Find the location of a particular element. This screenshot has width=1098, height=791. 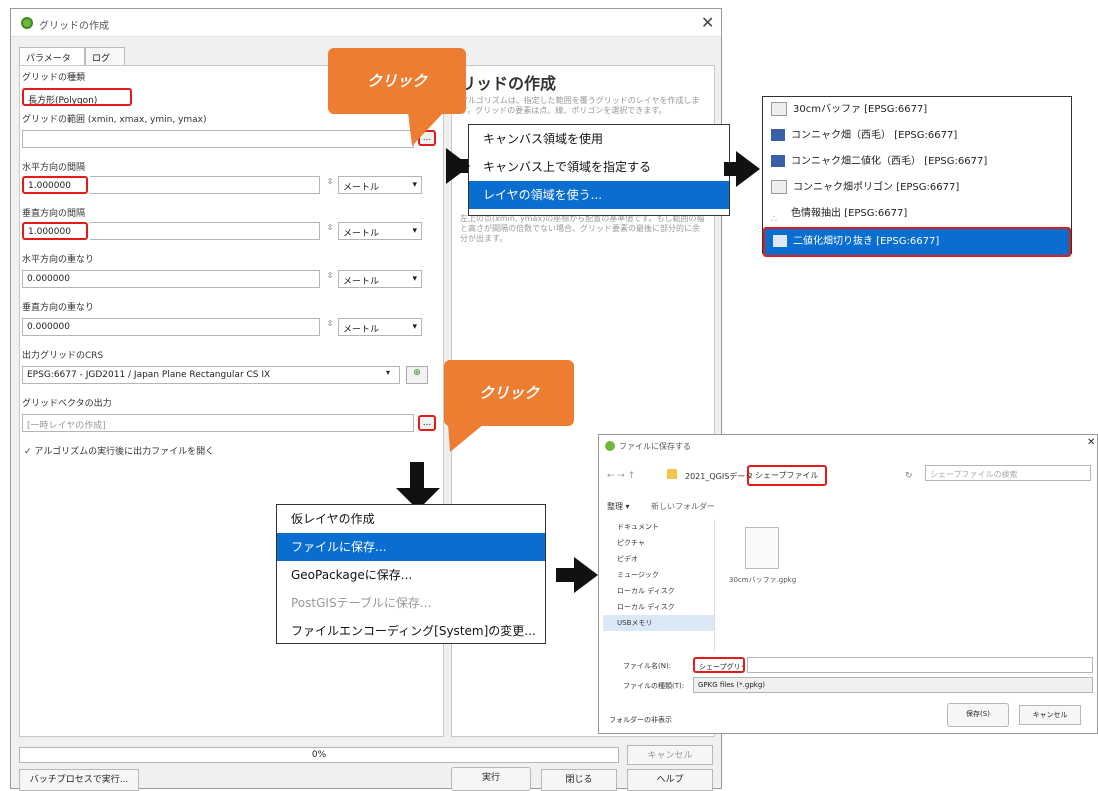

layer-name: コンニャク畑ポリゴン [EPSG:6677] is located at coordinates (876, 187).